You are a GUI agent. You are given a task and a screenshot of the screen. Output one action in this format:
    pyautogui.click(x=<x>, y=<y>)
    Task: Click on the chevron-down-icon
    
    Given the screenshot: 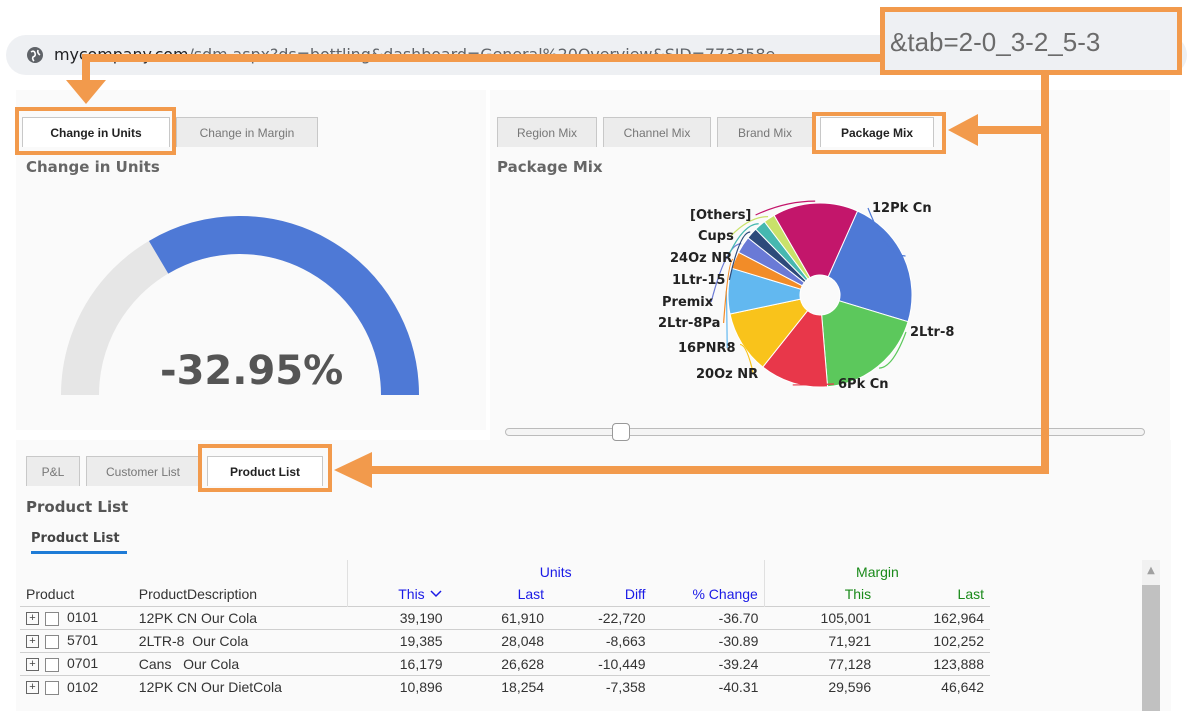 What is the action you would take?
    pyautogui.click(x=436, y=594)
    